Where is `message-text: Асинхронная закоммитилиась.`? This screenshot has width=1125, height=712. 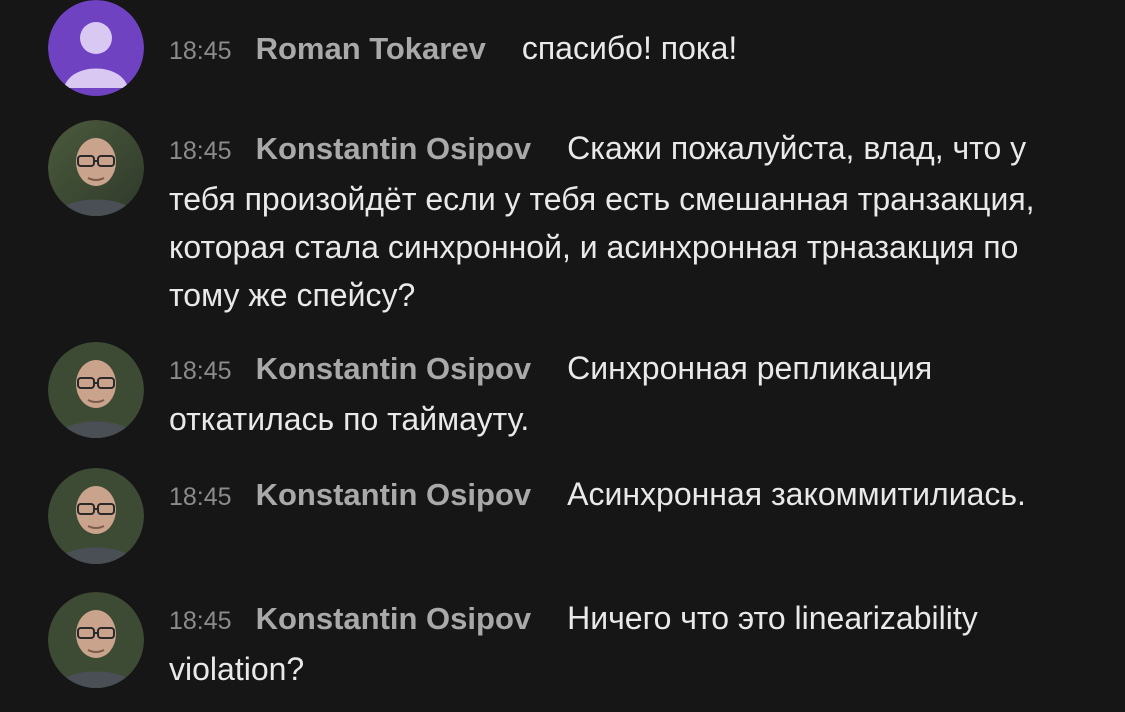
message-text: Асинхронная закоммитилиась. is located at coordinates (796, 494).